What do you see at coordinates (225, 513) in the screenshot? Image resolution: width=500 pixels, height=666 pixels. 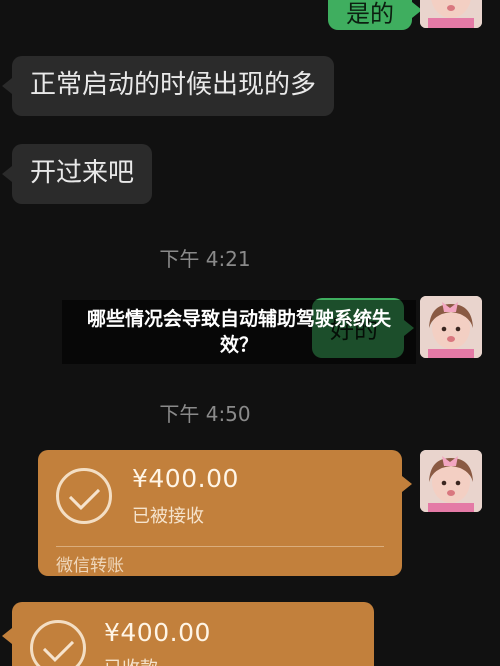 I see `transfer-card: ¥400.00 已被接收 微信转账` at bounding box center [225, 513].